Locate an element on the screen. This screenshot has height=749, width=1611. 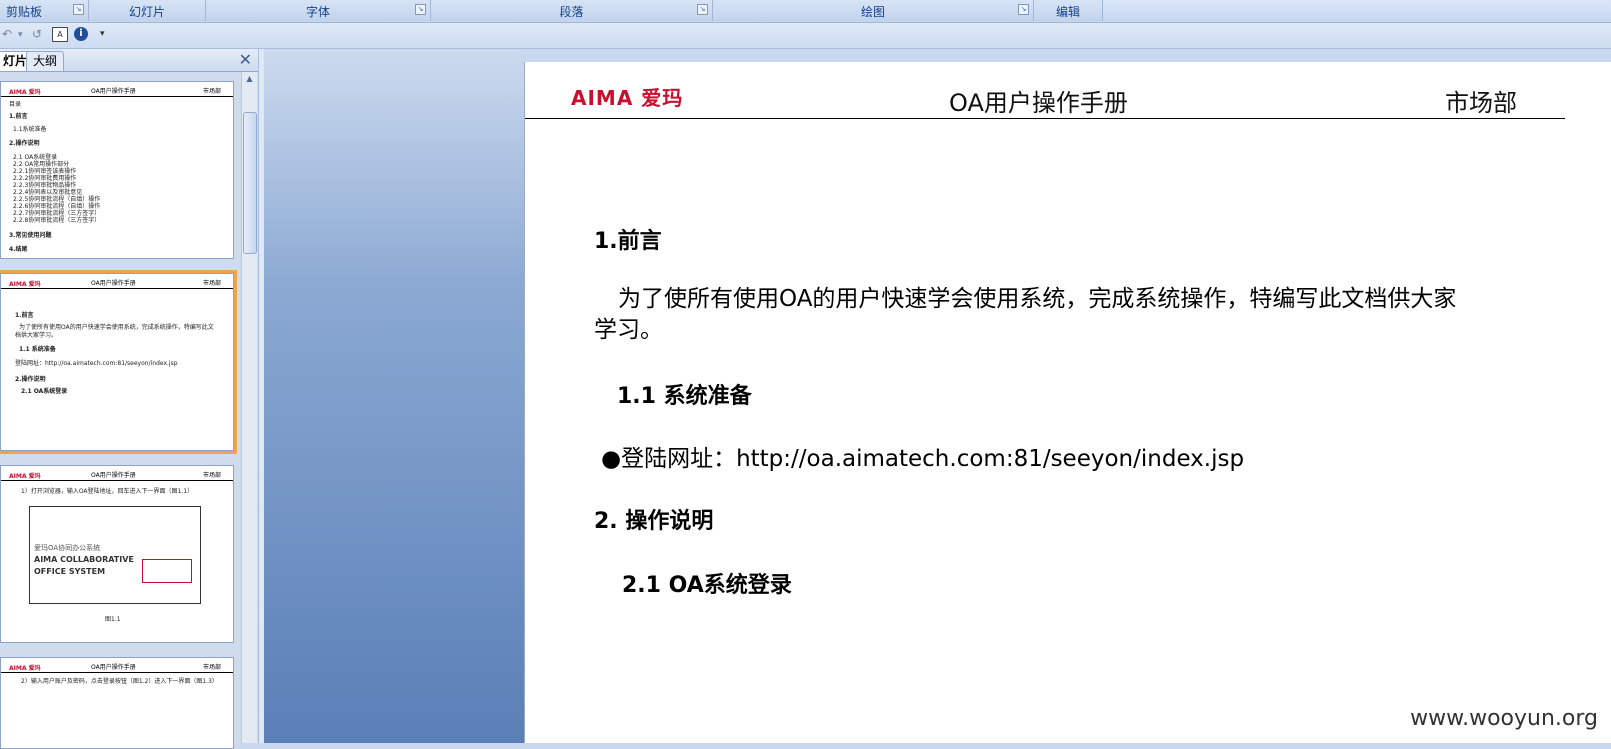
close-icon: ✕ is located at coordinates (245, 60).